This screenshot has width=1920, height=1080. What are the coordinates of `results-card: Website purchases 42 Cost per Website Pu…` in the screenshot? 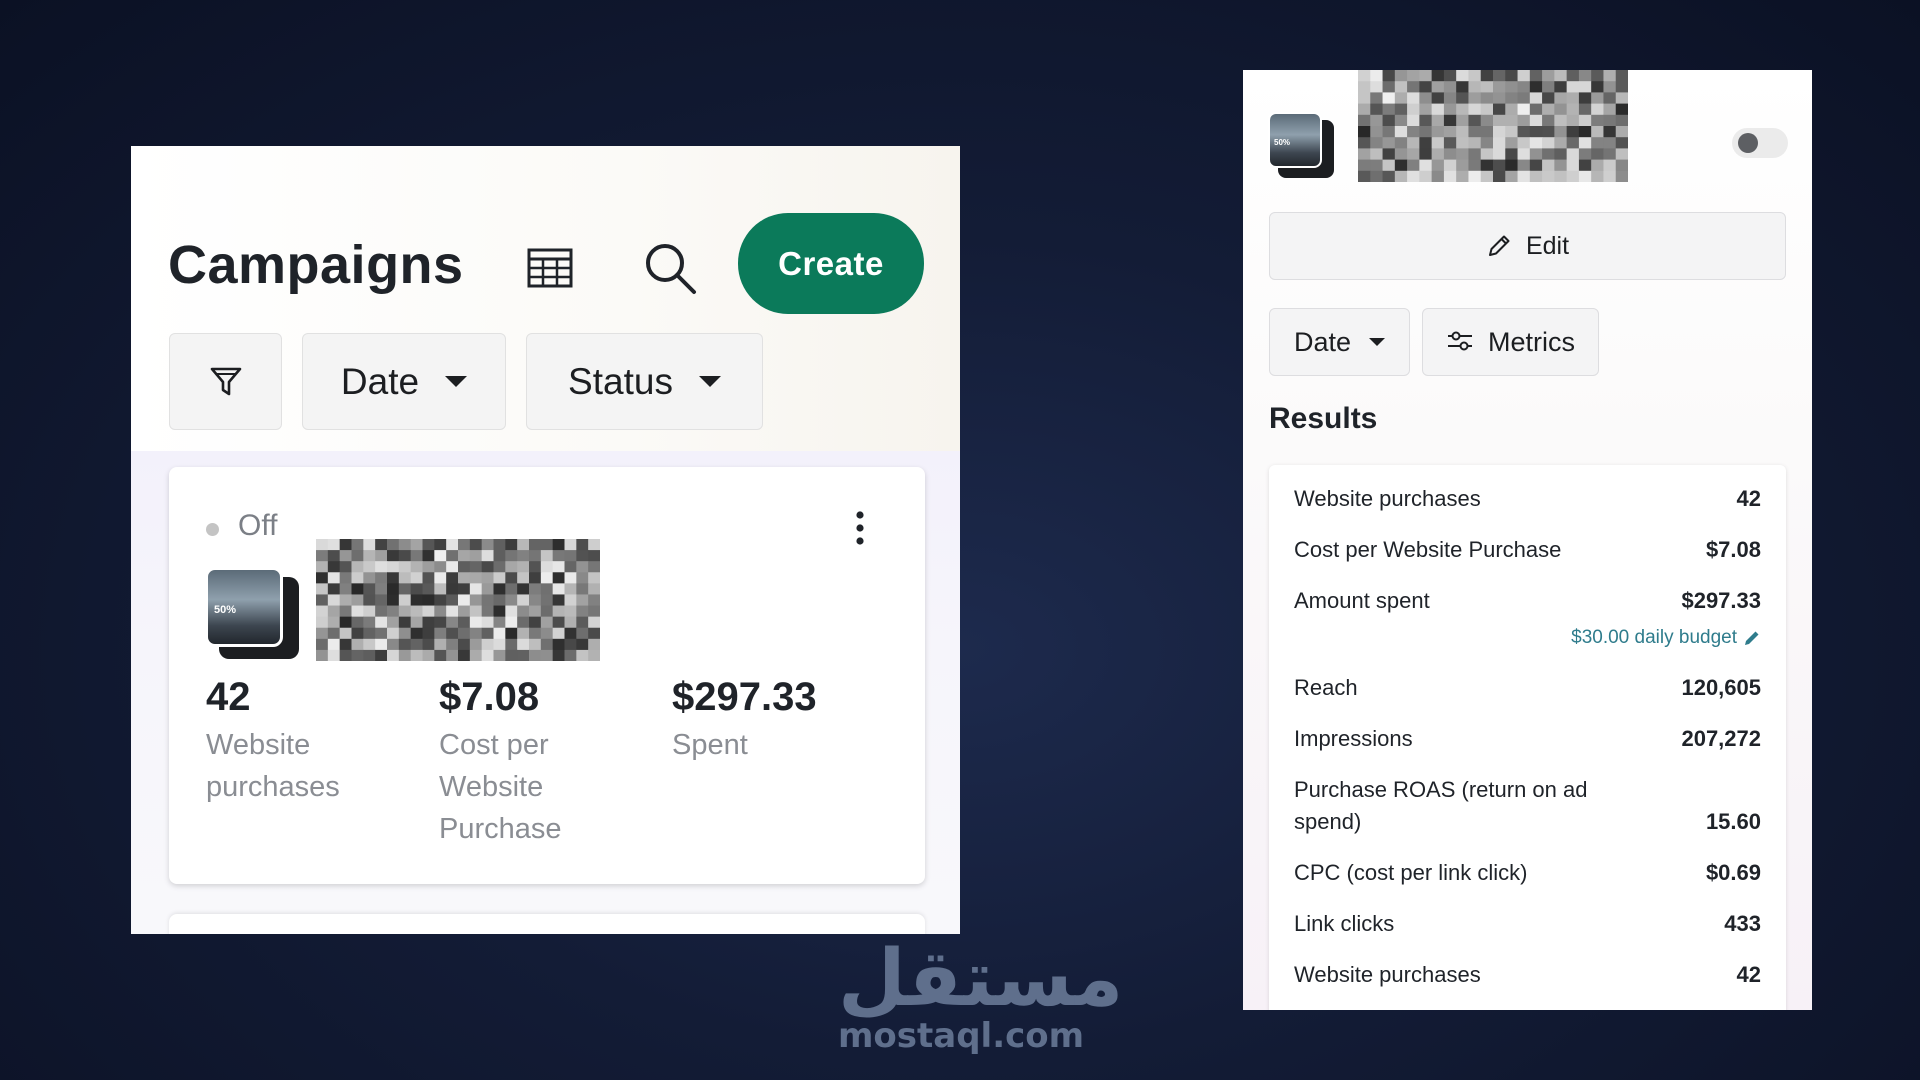 It's located at (1527, 737).